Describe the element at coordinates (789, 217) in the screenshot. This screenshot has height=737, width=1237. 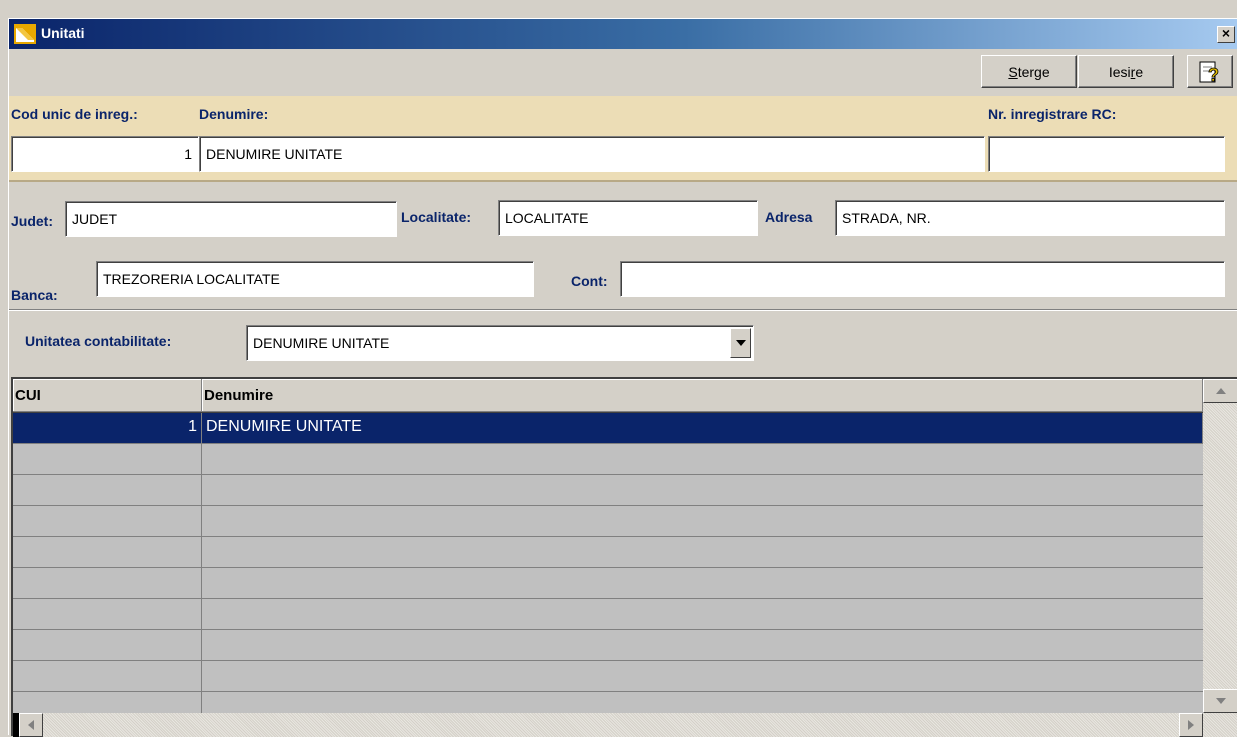
I see `street-label: Adresa` at that location.